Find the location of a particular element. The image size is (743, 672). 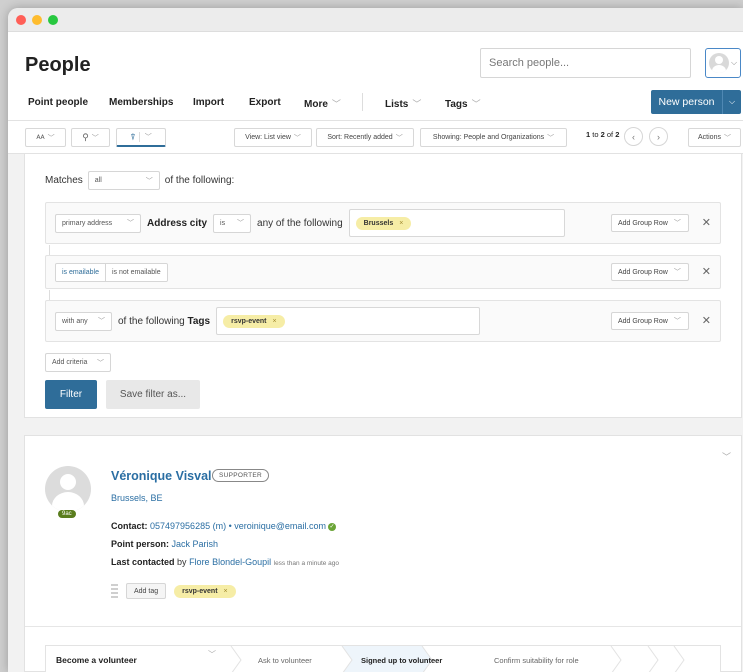

pin-dropdown: ⚲ ﹀ is located at coordinates (90, 137).